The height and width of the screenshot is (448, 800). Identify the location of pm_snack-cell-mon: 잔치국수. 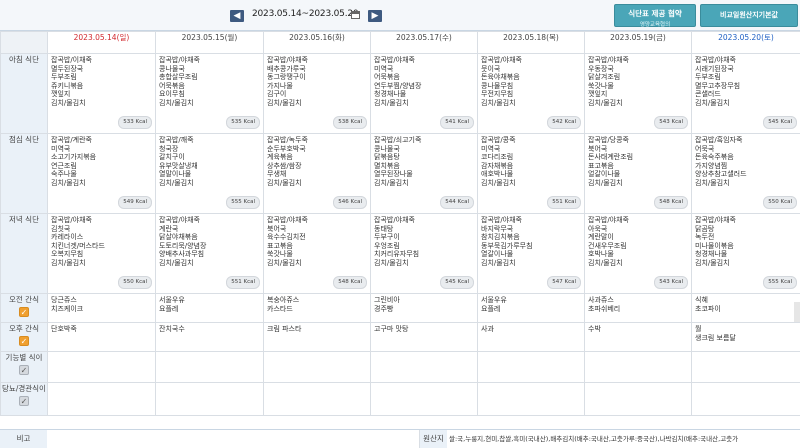
(209, 337).